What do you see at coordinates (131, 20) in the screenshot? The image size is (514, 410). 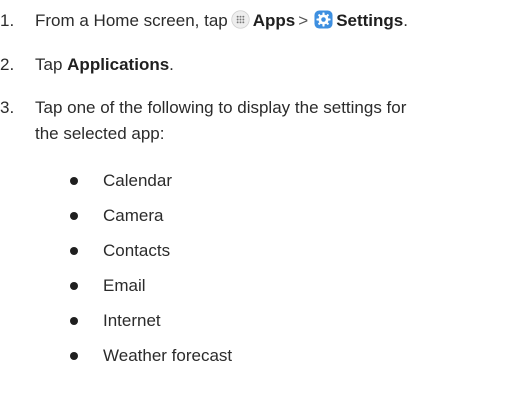 I see `step-prefix: From a Home screen, tap` at bounding box center [131, 20].